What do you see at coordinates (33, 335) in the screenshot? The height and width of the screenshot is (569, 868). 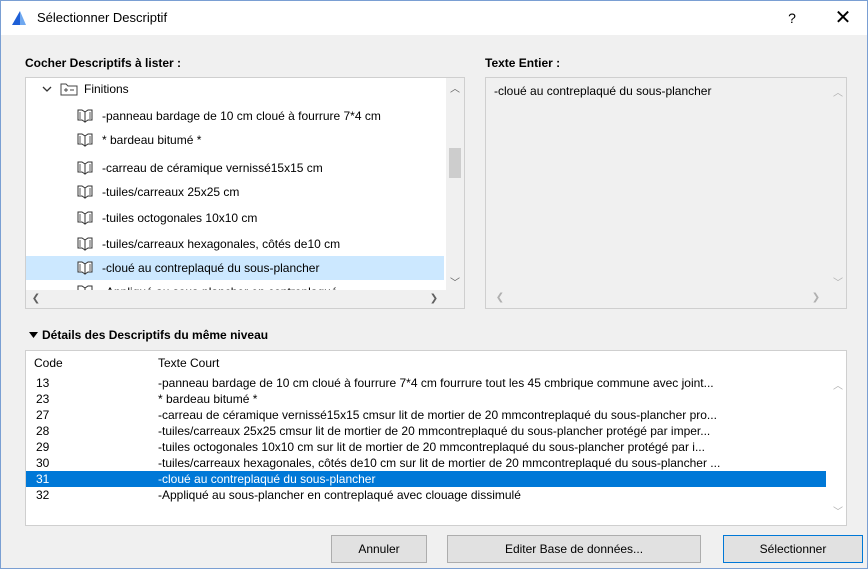 I see `triangle-down-icon` at bounding box center [33, 335].